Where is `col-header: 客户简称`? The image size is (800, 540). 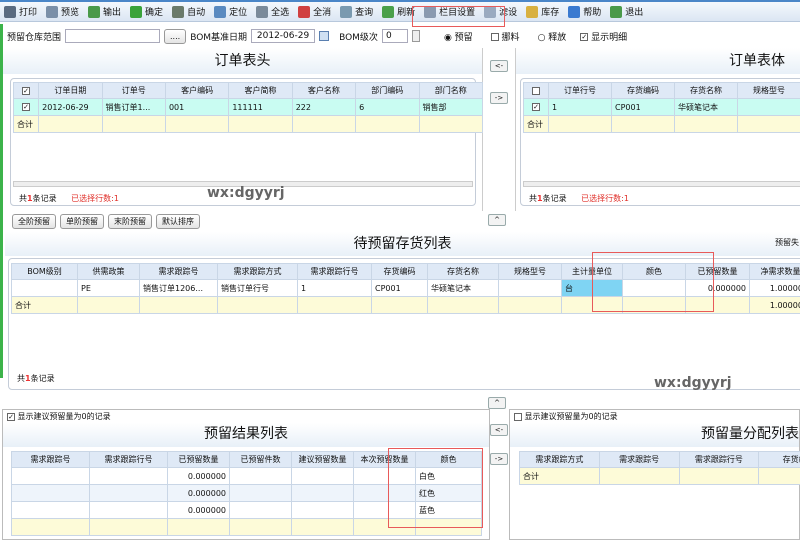 col-header: 客户简称 is located at coordinates (260, 90).